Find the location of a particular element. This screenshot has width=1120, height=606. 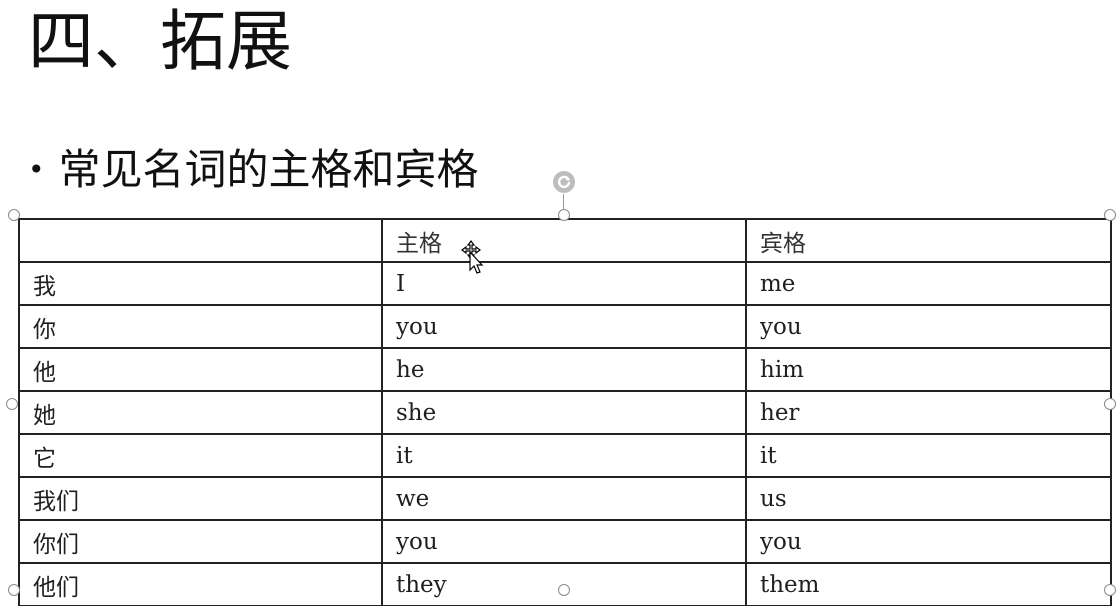

table-cell: 他 is located at coordinates (200, 369).